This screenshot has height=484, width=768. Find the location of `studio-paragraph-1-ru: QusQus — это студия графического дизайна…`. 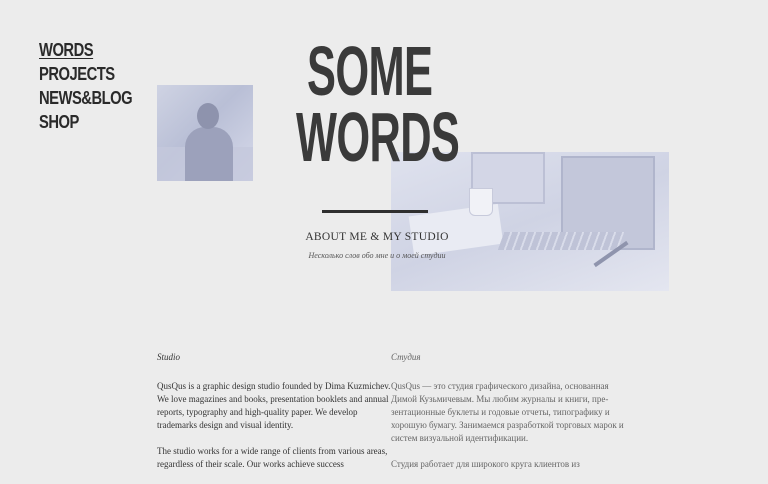

studio-paragraph-1-ru: QusQus — это студия графического дизайна… is located at coordinates (507, 412).